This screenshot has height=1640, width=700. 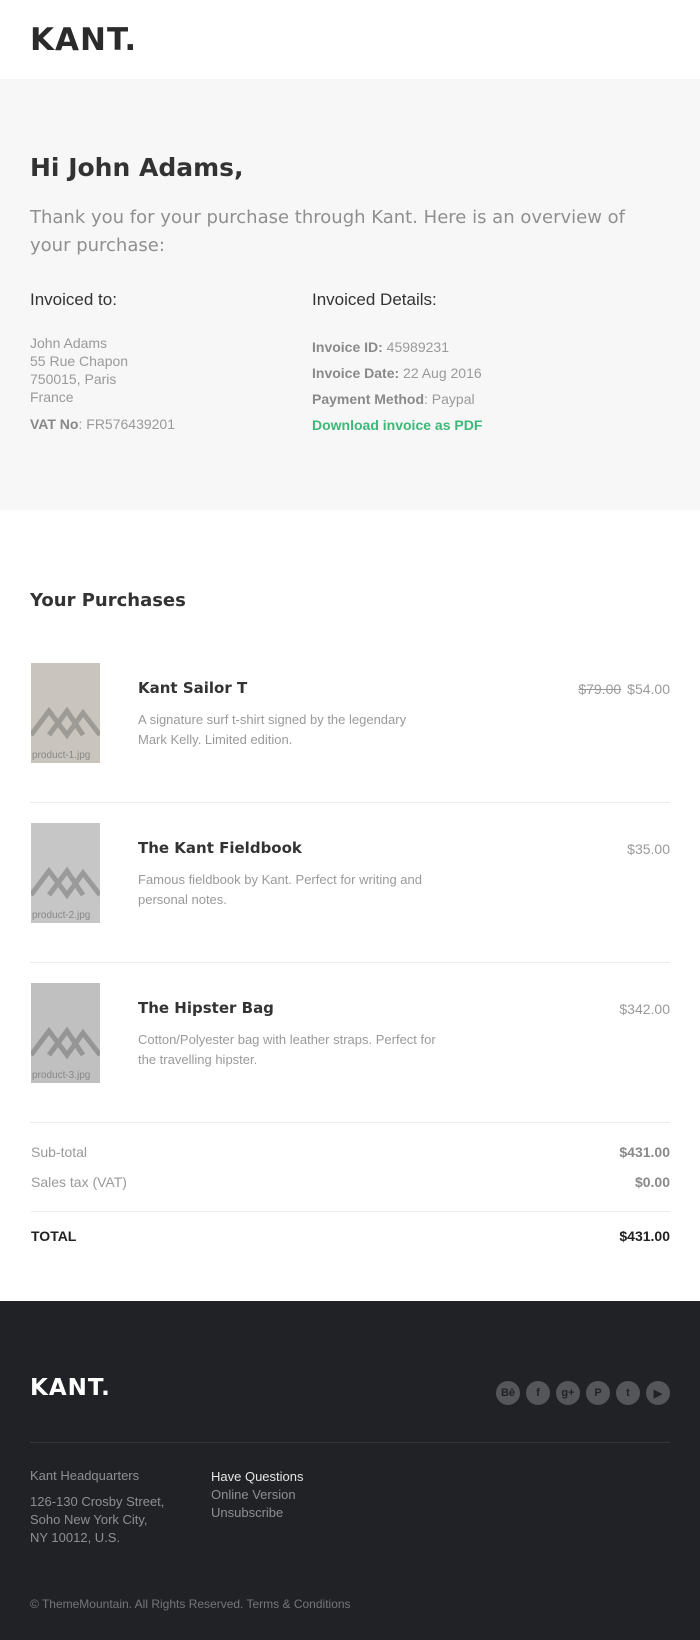 What do you see at coordinates (70, 1388) in the screenshot?
I see `footer-logo: KANT.` at bounding box center [70, 1388].